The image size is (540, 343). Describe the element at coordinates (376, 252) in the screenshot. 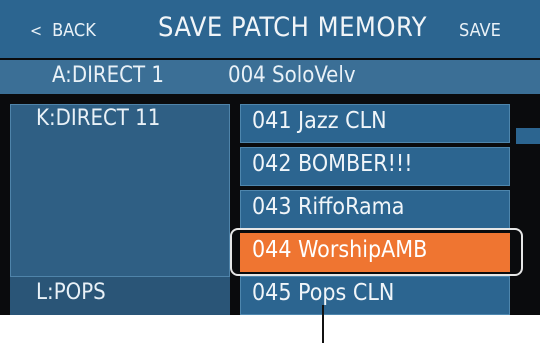

I see `selection-highlight` at that location.